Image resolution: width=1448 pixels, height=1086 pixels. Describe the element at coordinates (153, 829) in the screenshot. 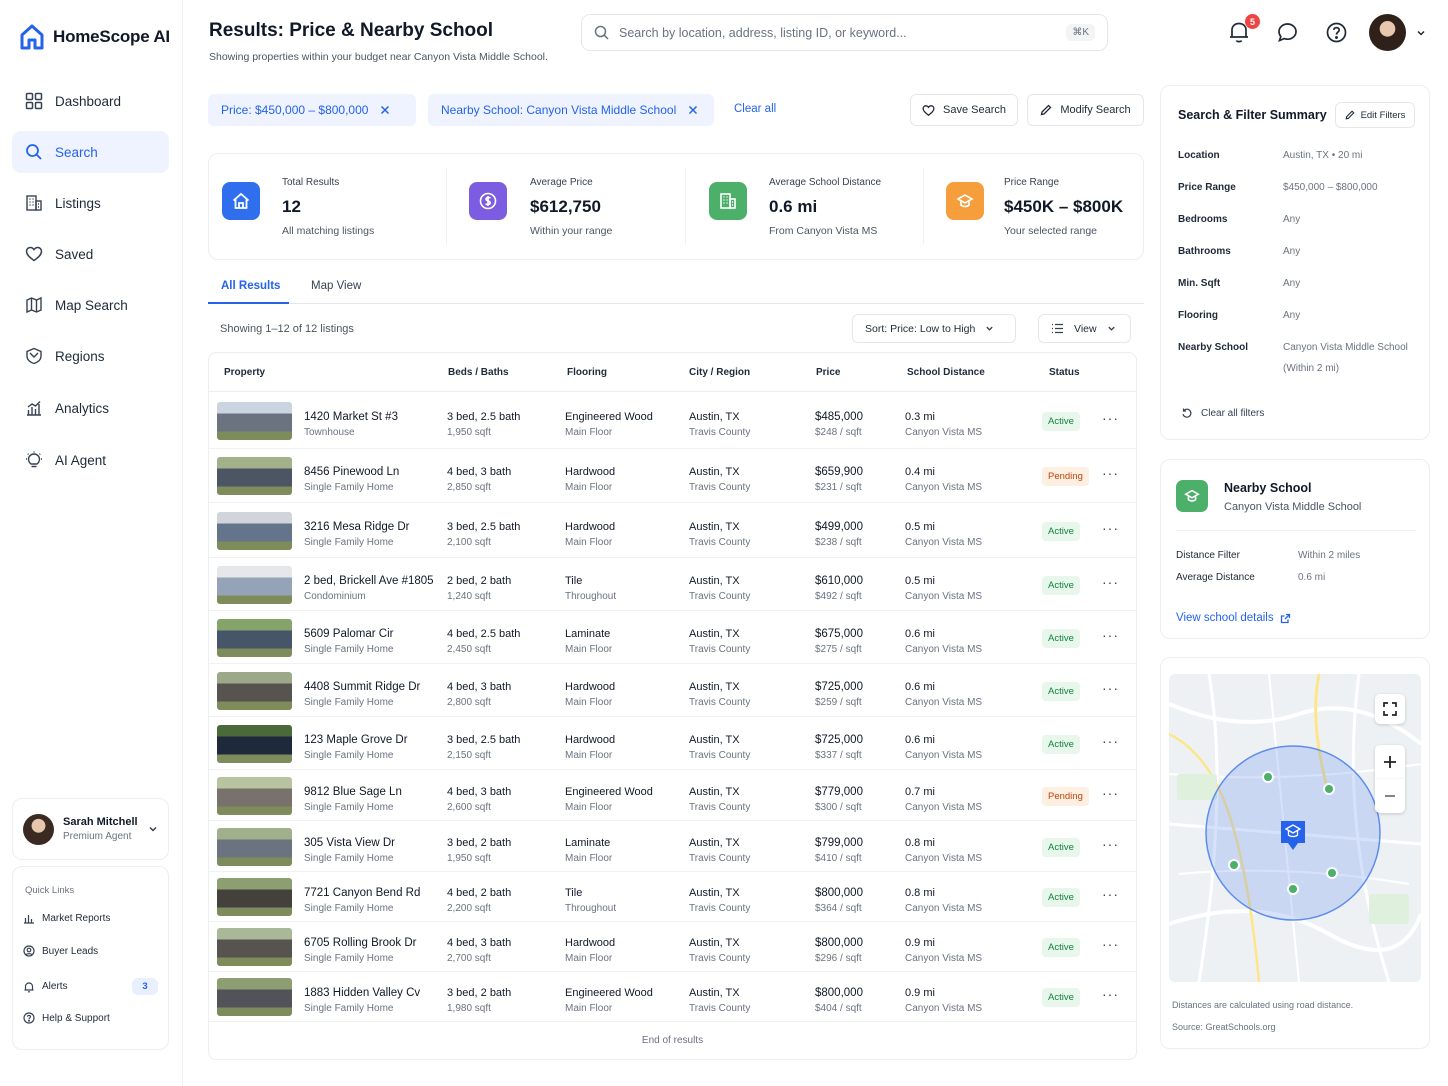

I see `chevron-down-icon` at that location.